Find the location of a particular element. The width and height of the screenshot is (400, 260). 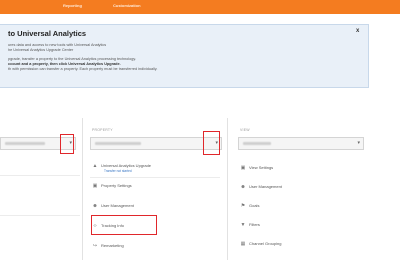

view-select: ▾ is located at coordinates (301, 143).